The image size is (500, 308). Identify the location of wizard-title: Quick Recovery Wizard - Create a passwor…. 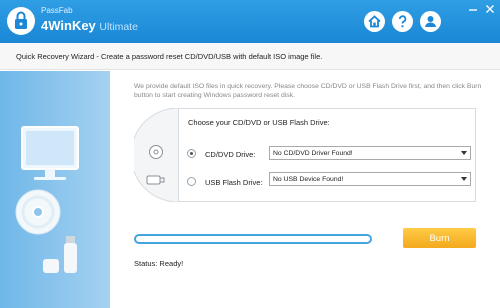
(169, 56).